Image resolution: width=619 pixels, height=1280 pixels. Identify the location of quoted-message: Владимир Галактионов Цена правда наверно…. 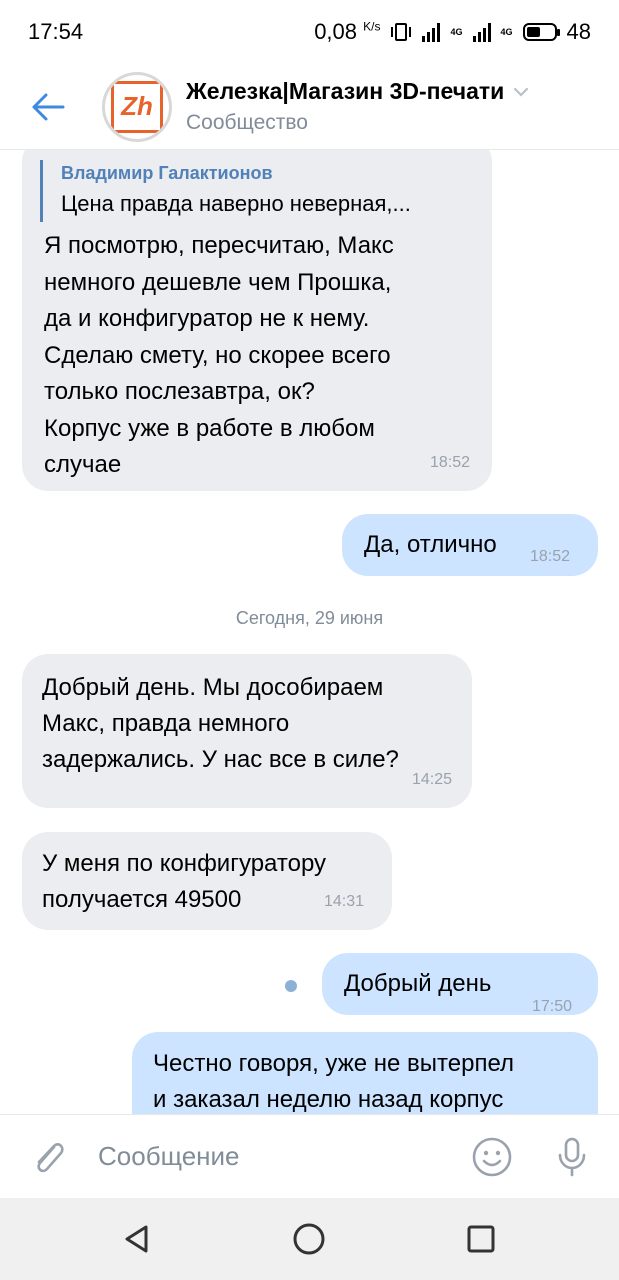
(255, 191).